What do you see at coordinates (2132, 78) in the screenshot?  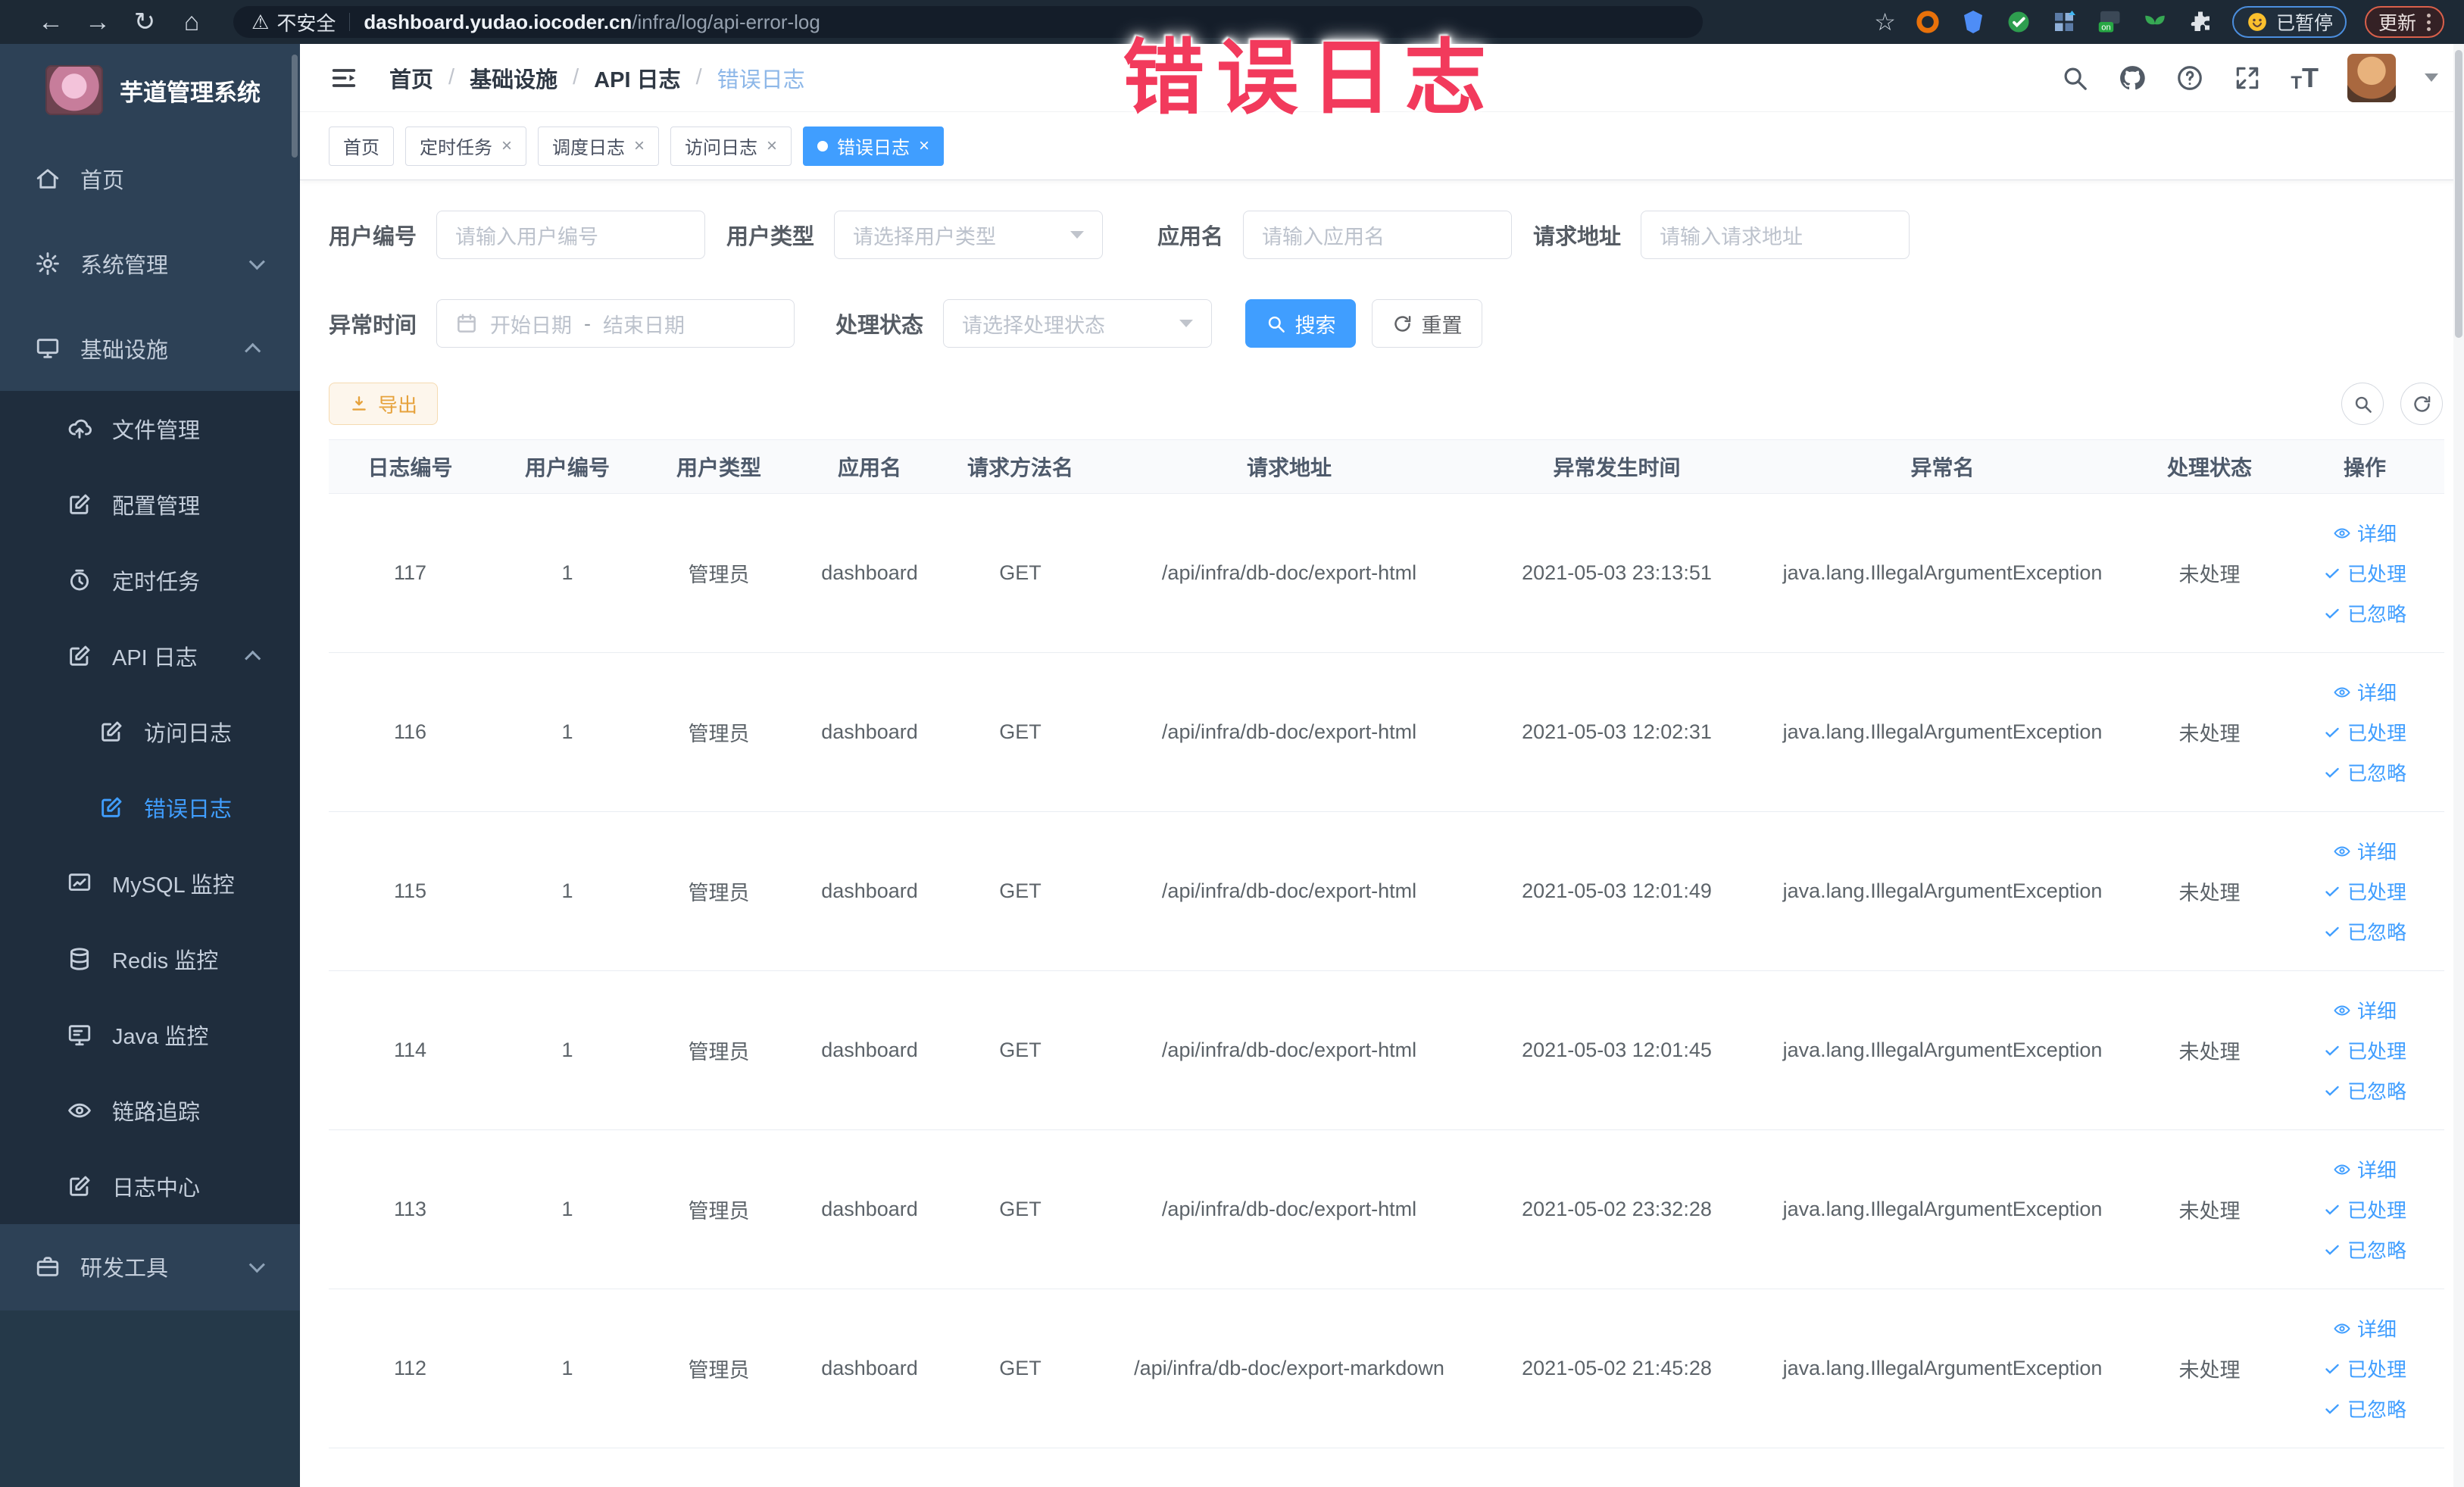 I see `github-icon` at bounding box center [2132, 78].